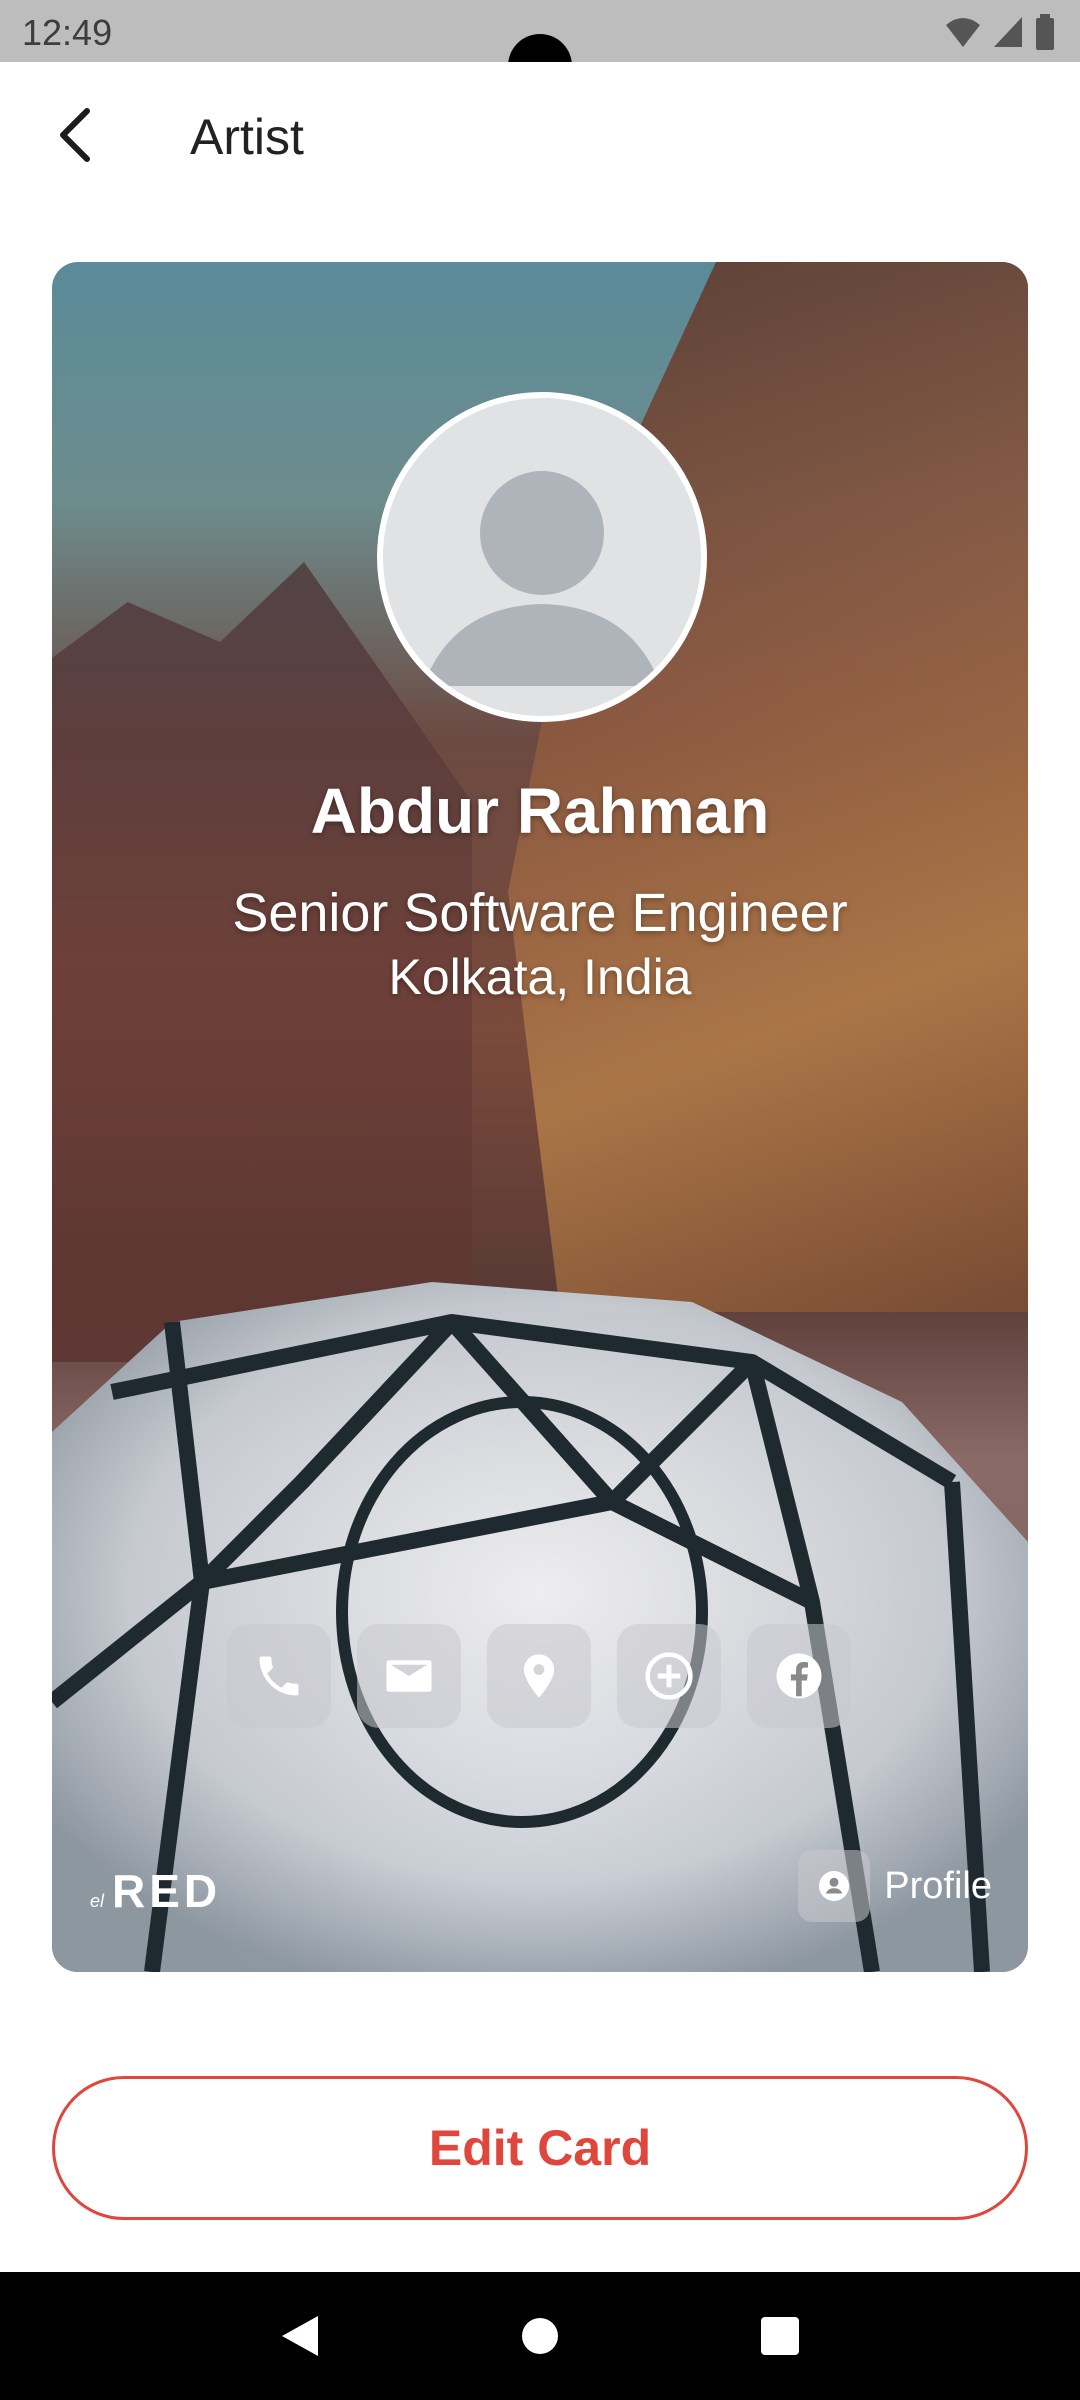 This screenshot has height=2400, width=1080. Describe the element at coordinates (540, 137) in the screenshot. I see `app-bar: Artist` at that location.